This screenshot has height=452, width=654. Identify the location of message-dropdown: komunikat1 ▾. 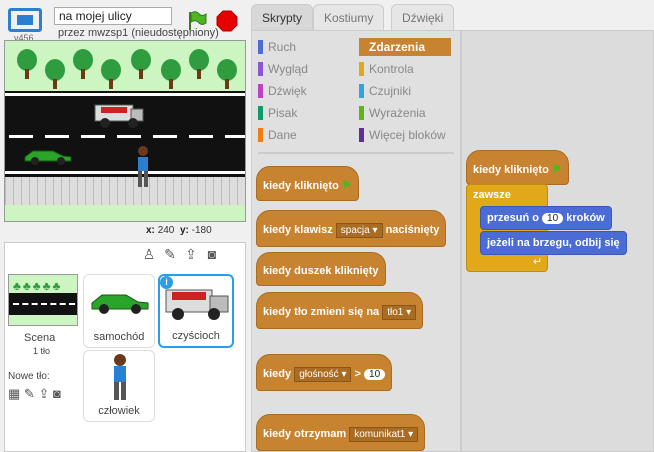
(384, 434).